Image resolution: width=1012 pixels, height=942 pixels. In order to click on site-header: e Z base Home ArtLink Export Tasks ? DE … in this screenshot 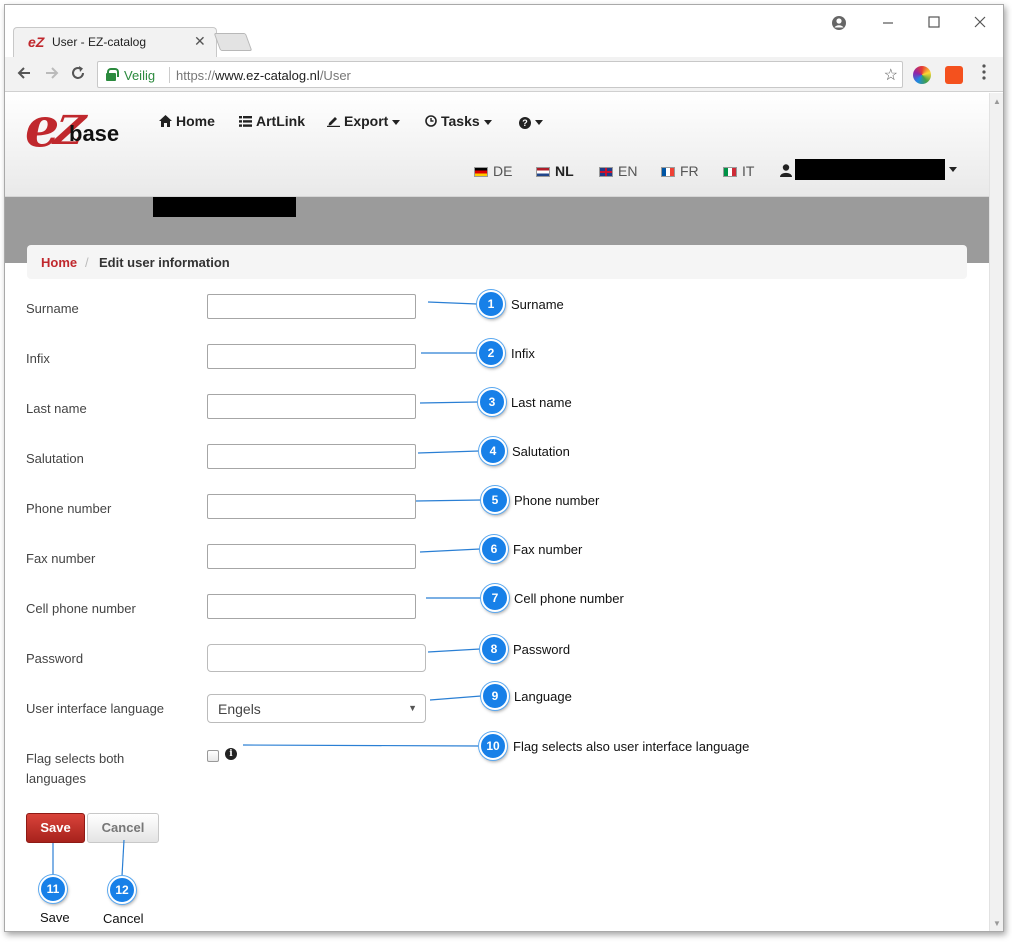, I will do `click(497, 145)`.